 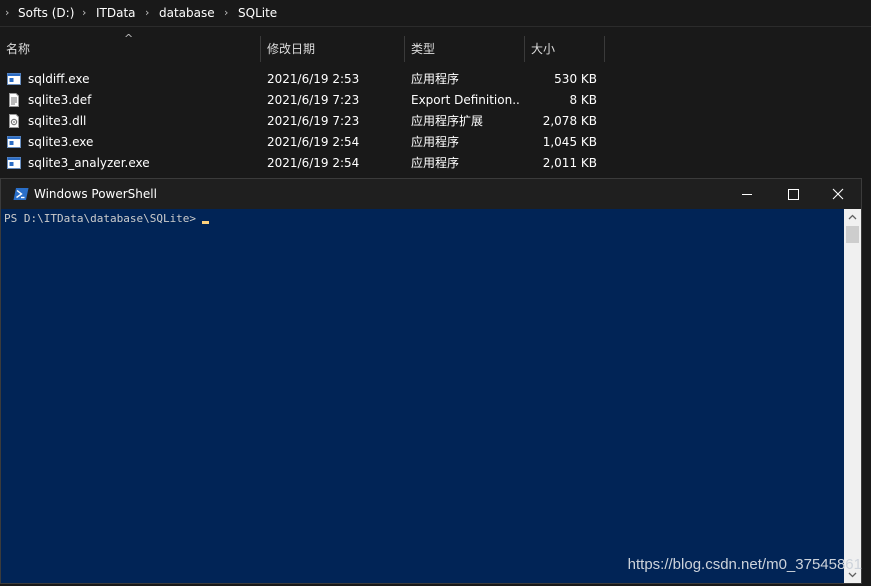 What do you see at coordinates (116, 13) in the screenshot?
I see `breadcrumb-item: ITData` at bounding box center [116, 13].